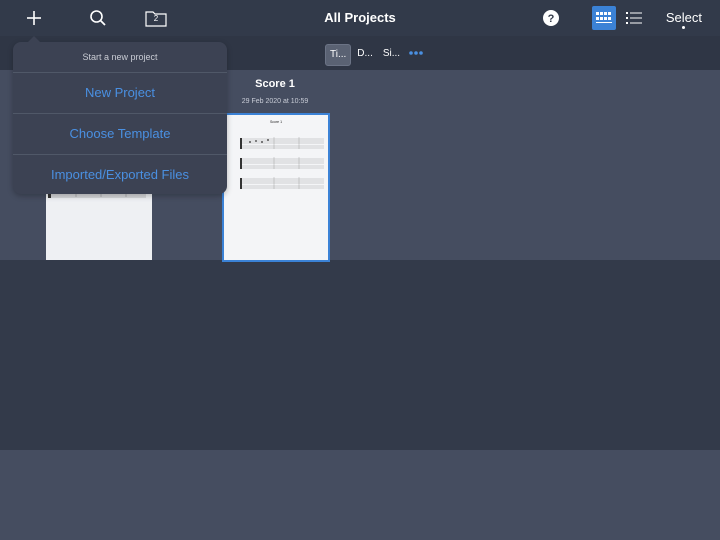 Image resolution: width=720 pixels, height=540 pixels. I want to click on more-icon, so click(416, 53).